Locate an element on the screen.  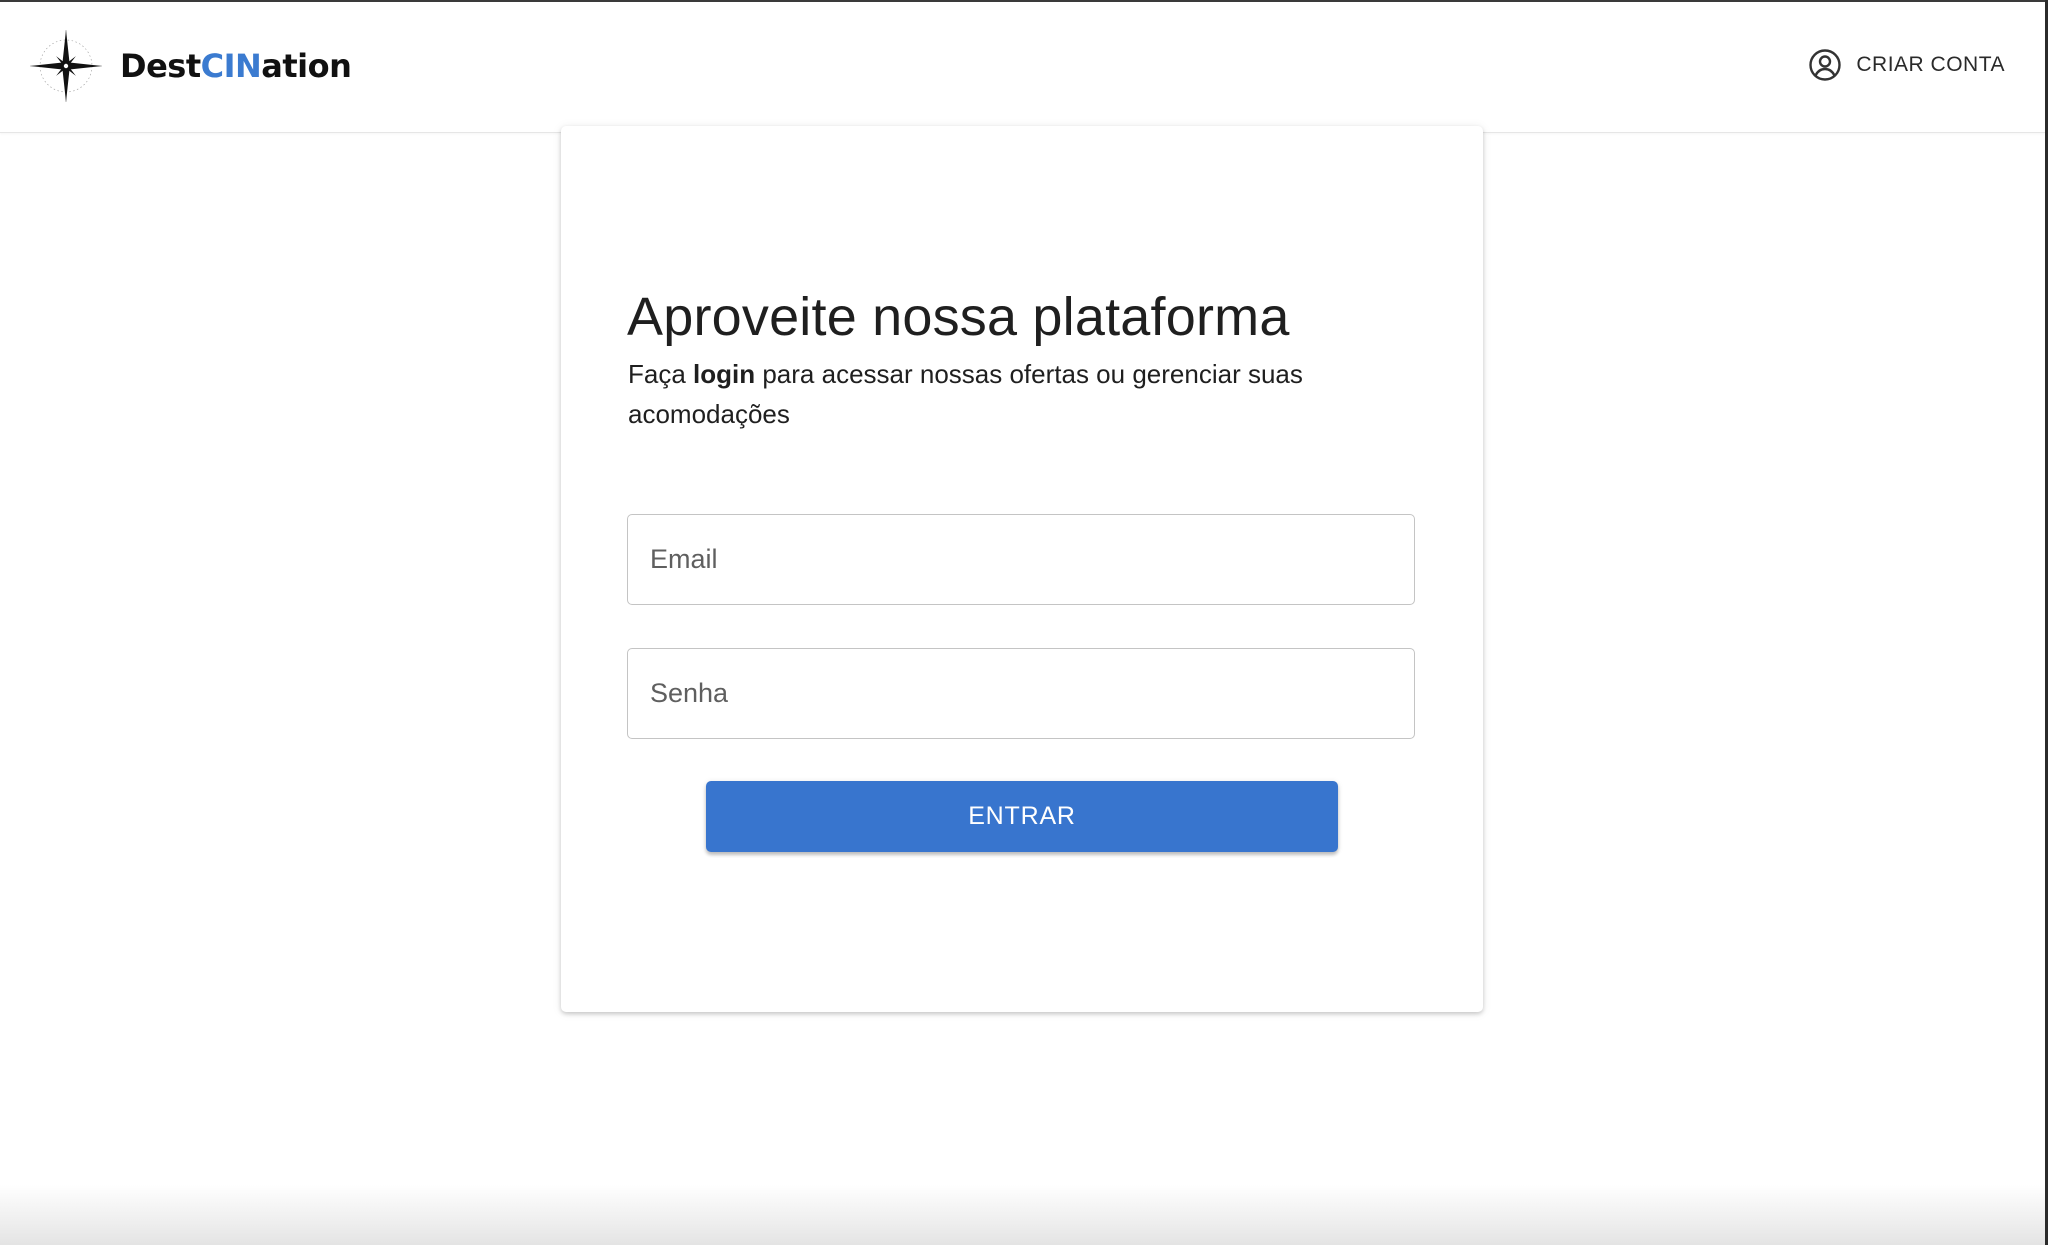
brand-name-suffix: ation is located at coordinates (306, 66).